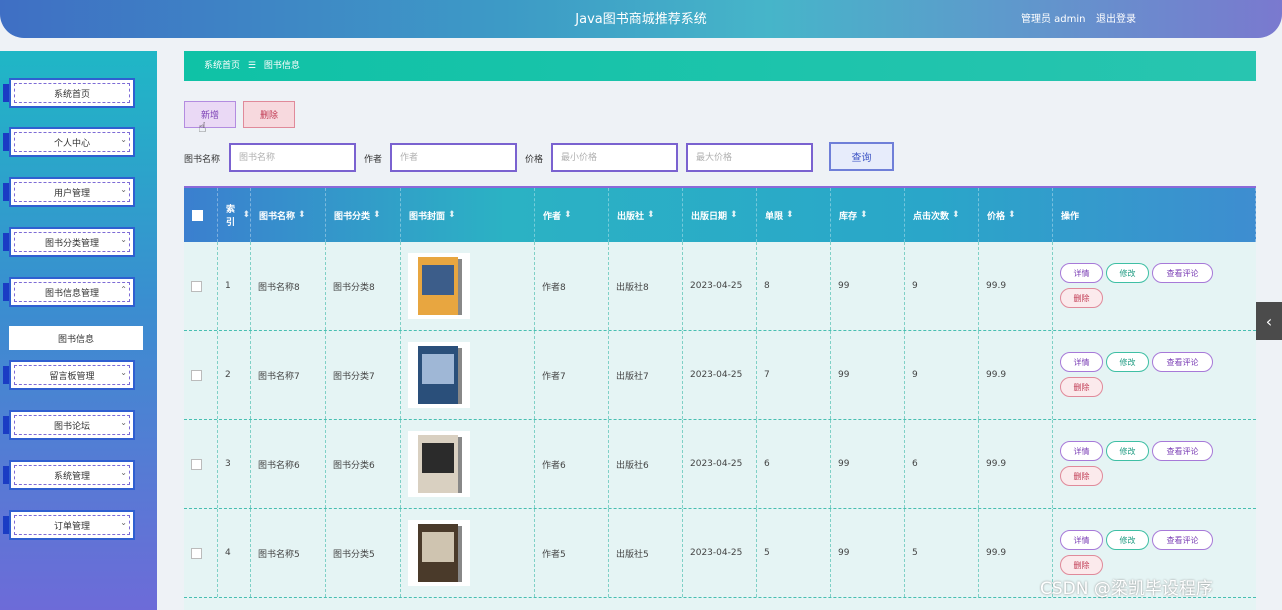  What do you see at coordinates (1016, 464) in the screenshot?
I see `cell-price: 99.9` at bounding box center [1016, 464].